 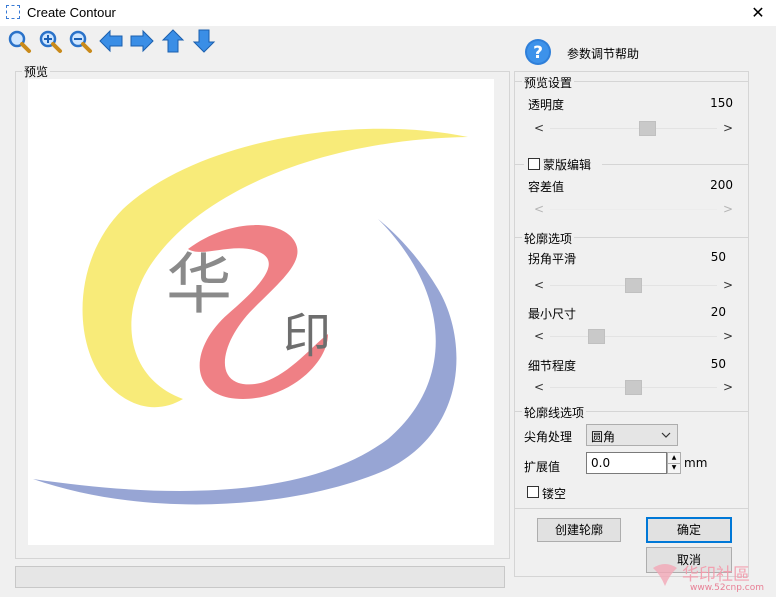 What do you see at coordinates (36, 71) in the screenshot?
I see `preview-label: 预览` at bounding box center [36, 71].